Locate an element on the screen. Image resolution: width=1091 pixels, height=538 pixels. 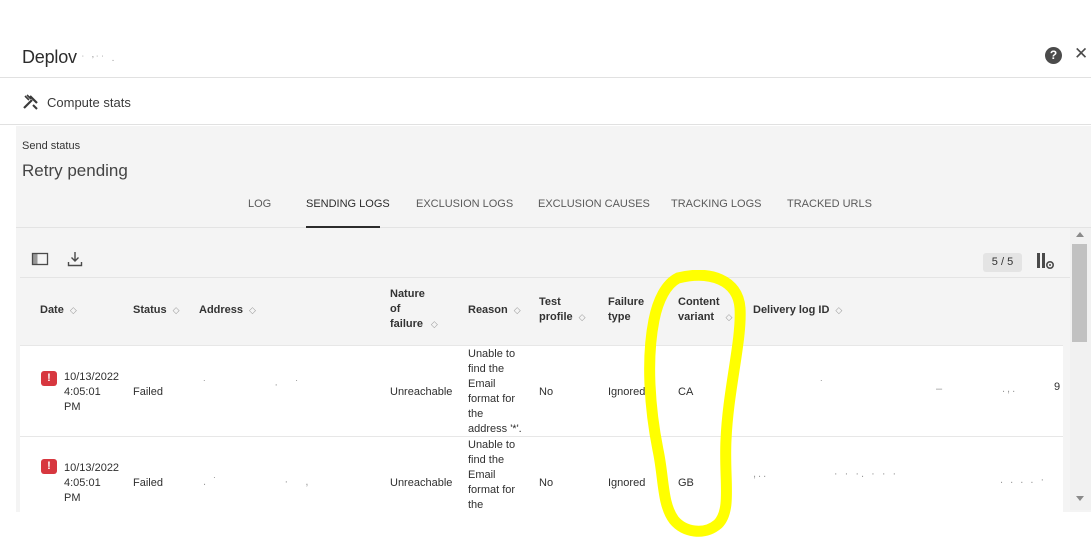
scroll-up-arrow-icon is located at coordinates (1080, 234).